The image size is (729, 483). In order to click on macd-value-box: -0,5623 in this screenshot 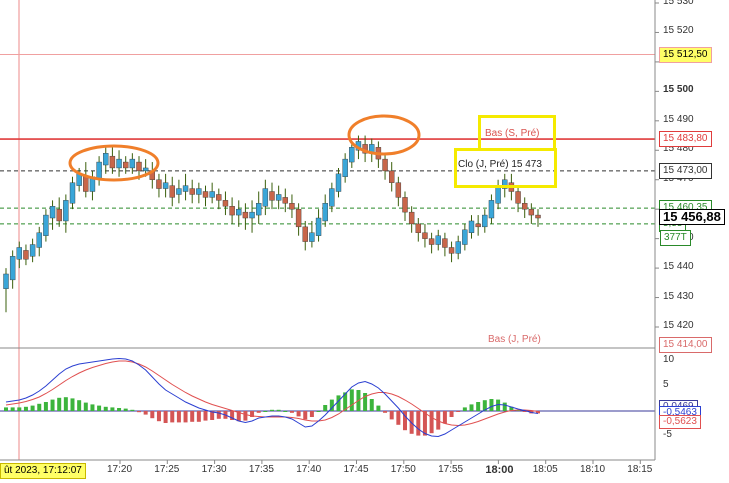, I will do `click(680, 422)`.